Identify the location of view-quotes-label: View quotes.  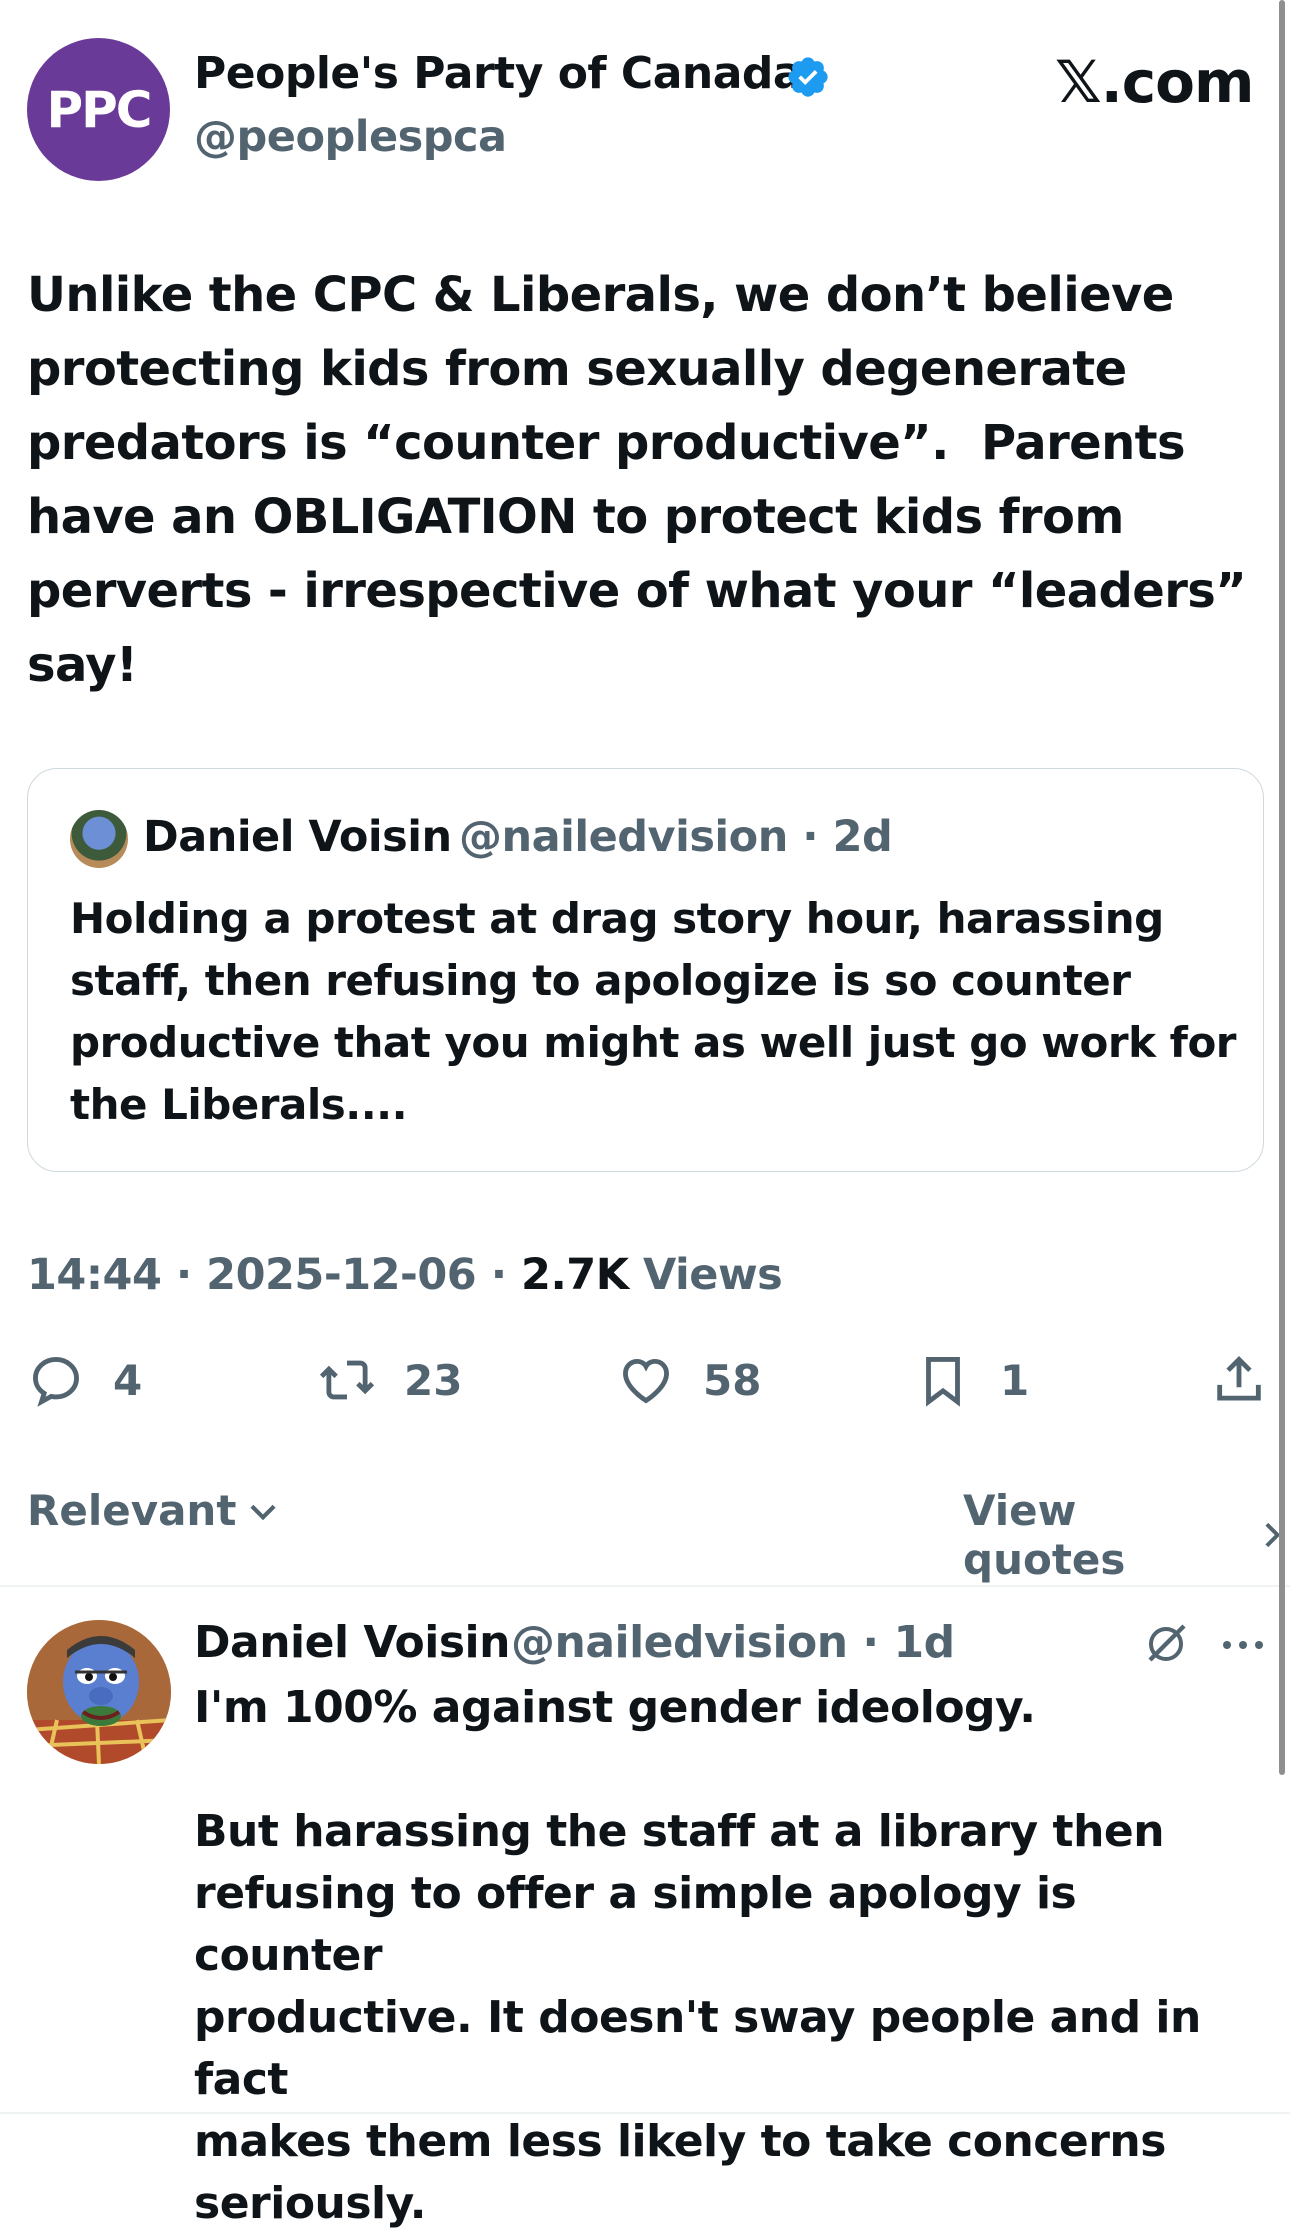
(1044, 1535).